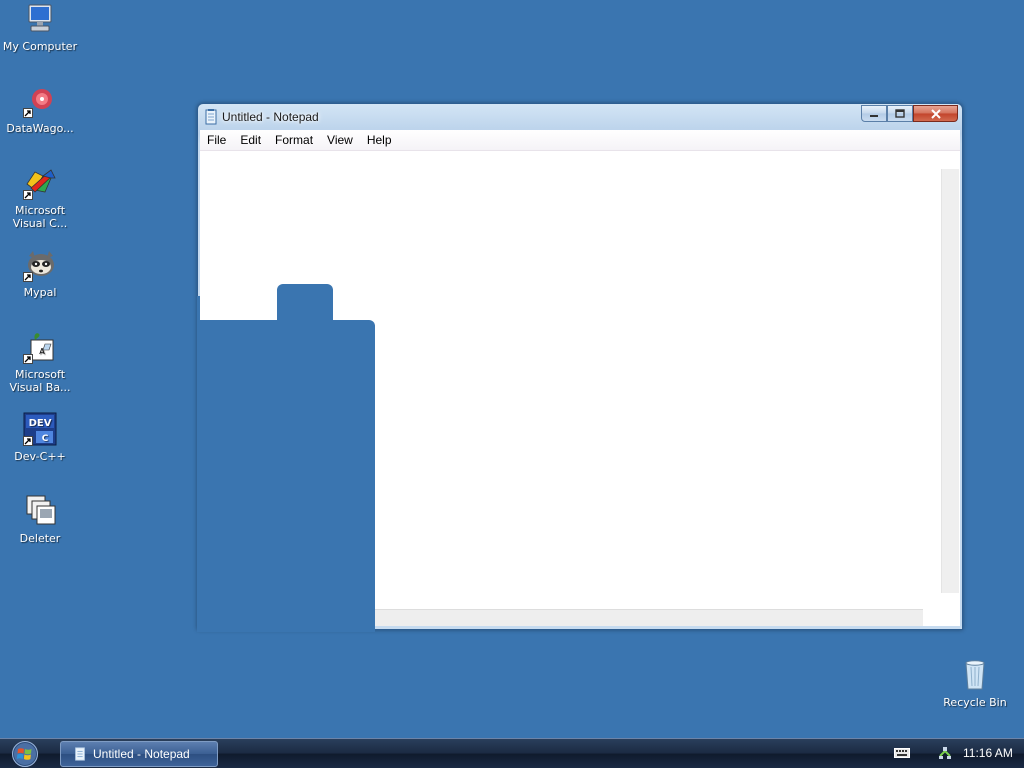  Describe the element at coordinates (250, 140) in the screenshot. I see `menu-edit: Edit` at that location.